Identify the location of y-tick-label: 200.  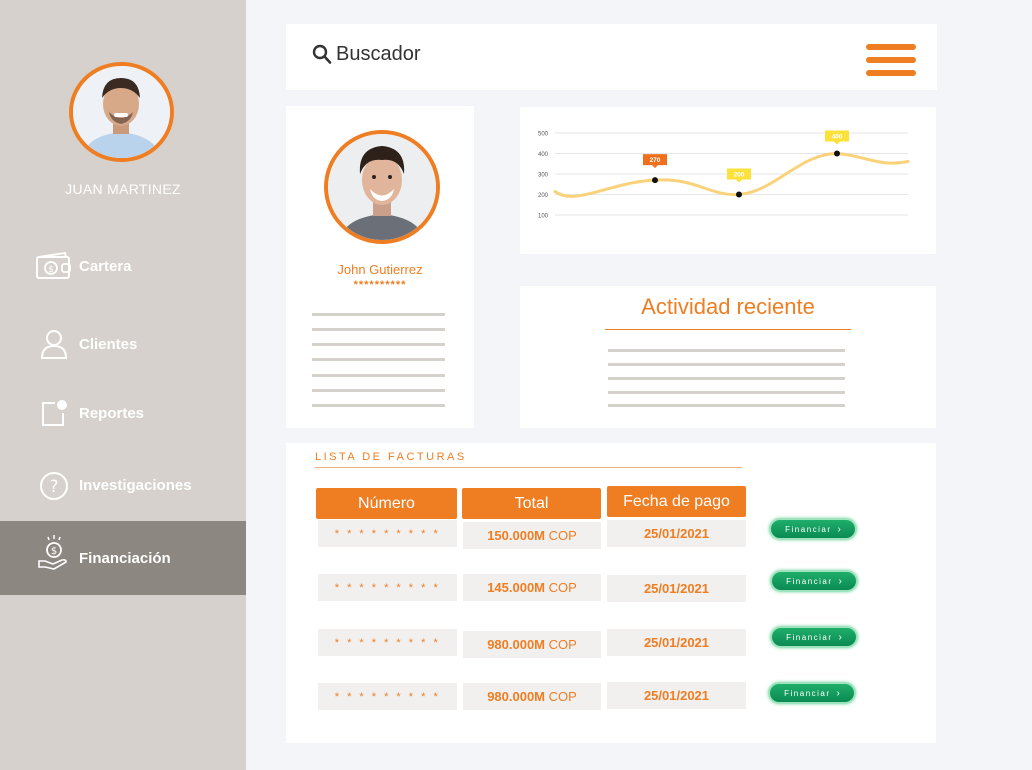
(543, 196).